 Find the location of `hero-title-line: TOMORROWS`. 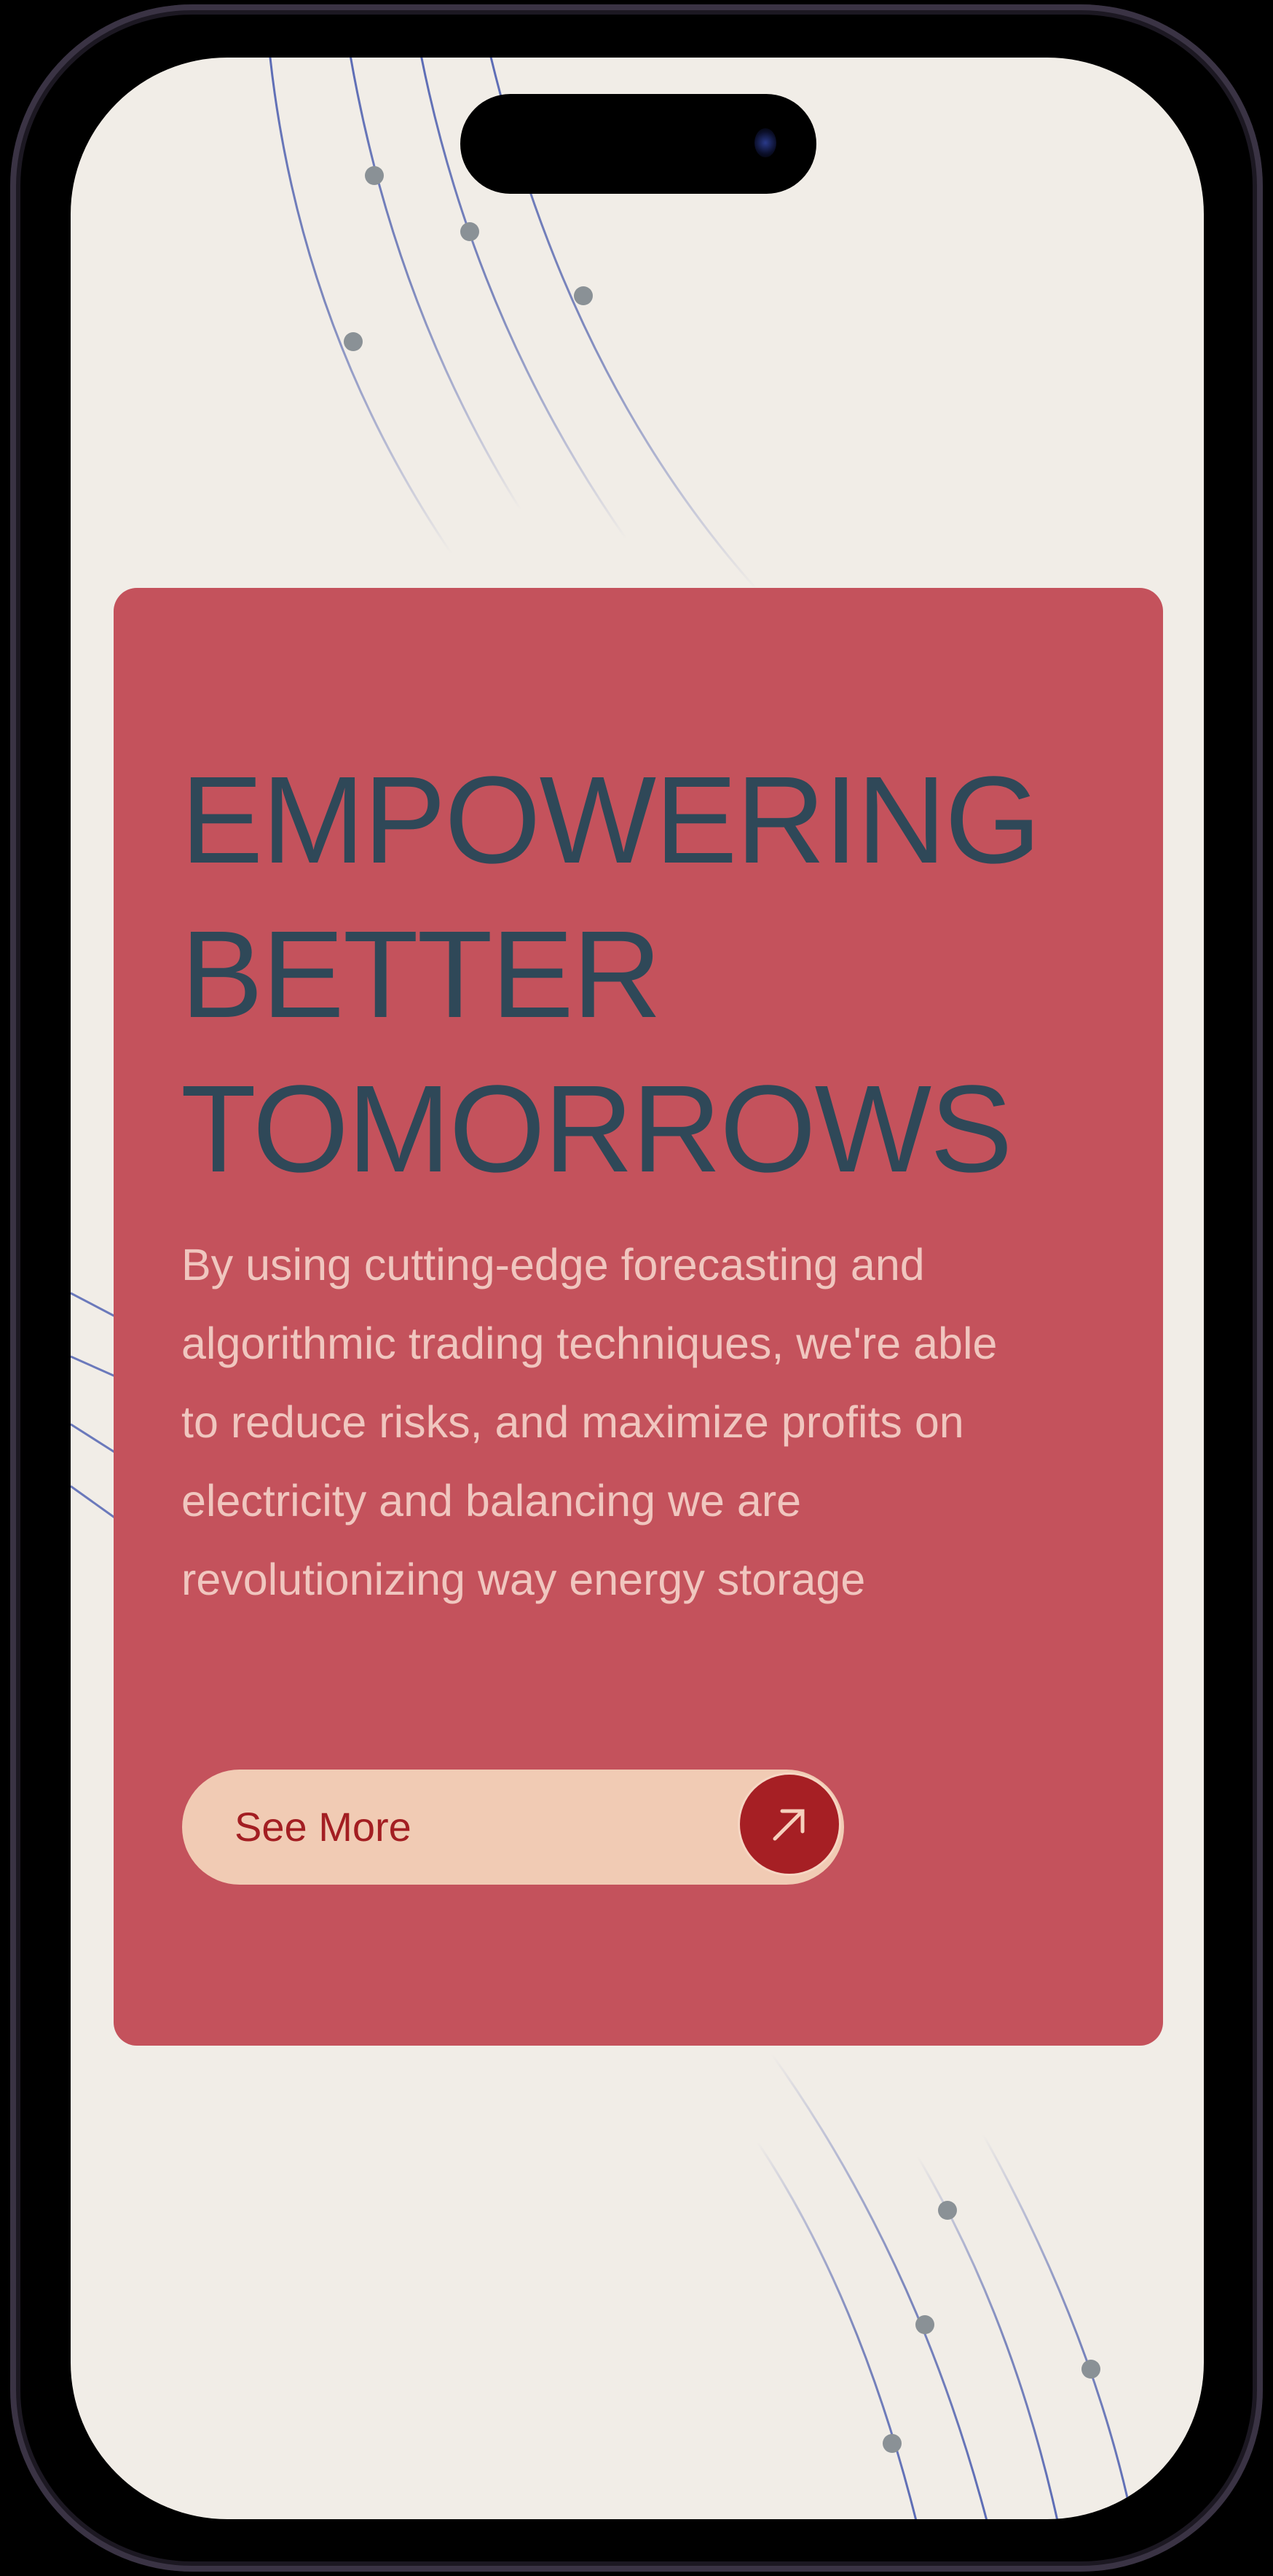

hero-title-line: TOMORROWS is located at coordinates (596, 1129).